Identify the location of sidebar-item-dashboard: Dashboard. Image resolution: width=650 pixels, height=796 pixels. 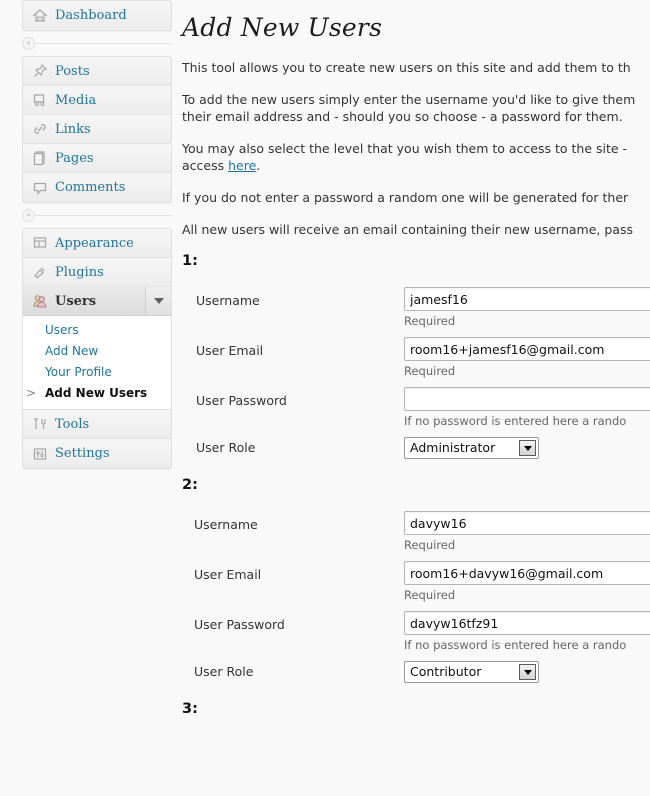
(97, 15).